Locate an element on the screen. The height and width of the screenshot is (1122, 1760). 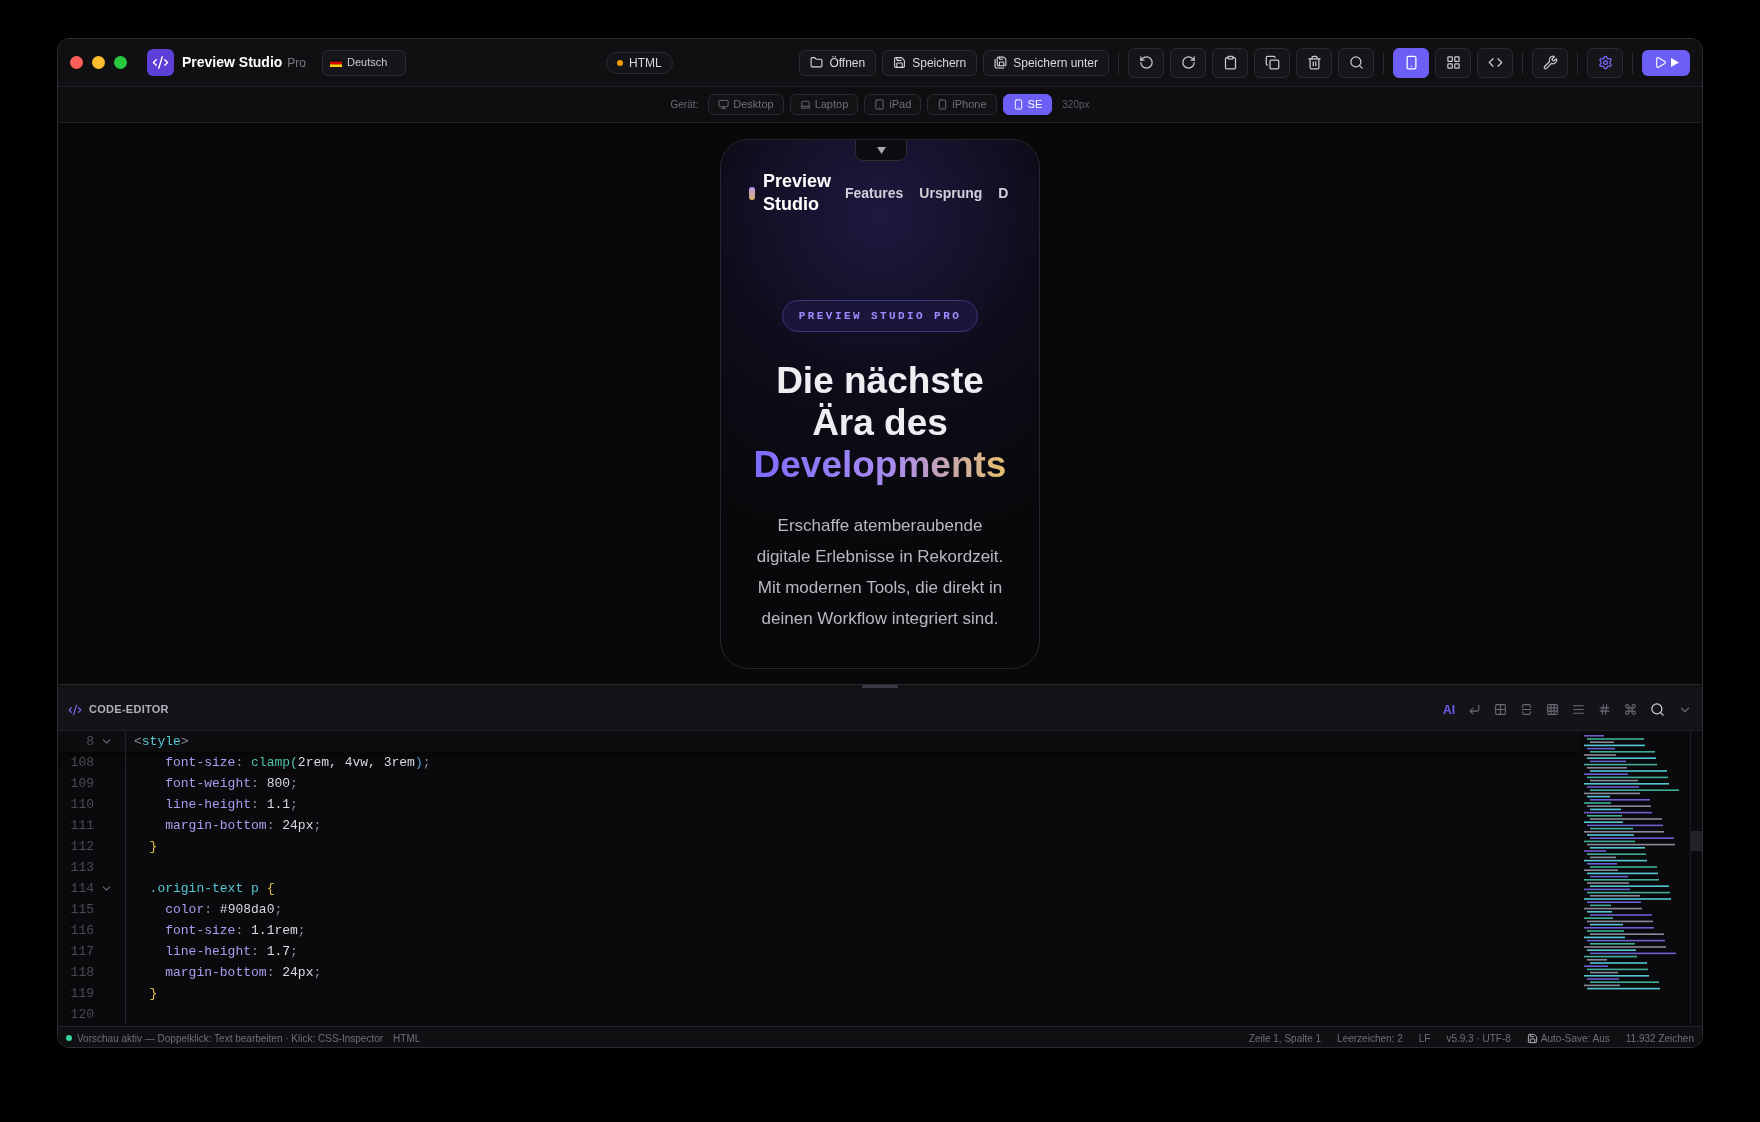
lines-icon is located at coordinates (1578, 709).